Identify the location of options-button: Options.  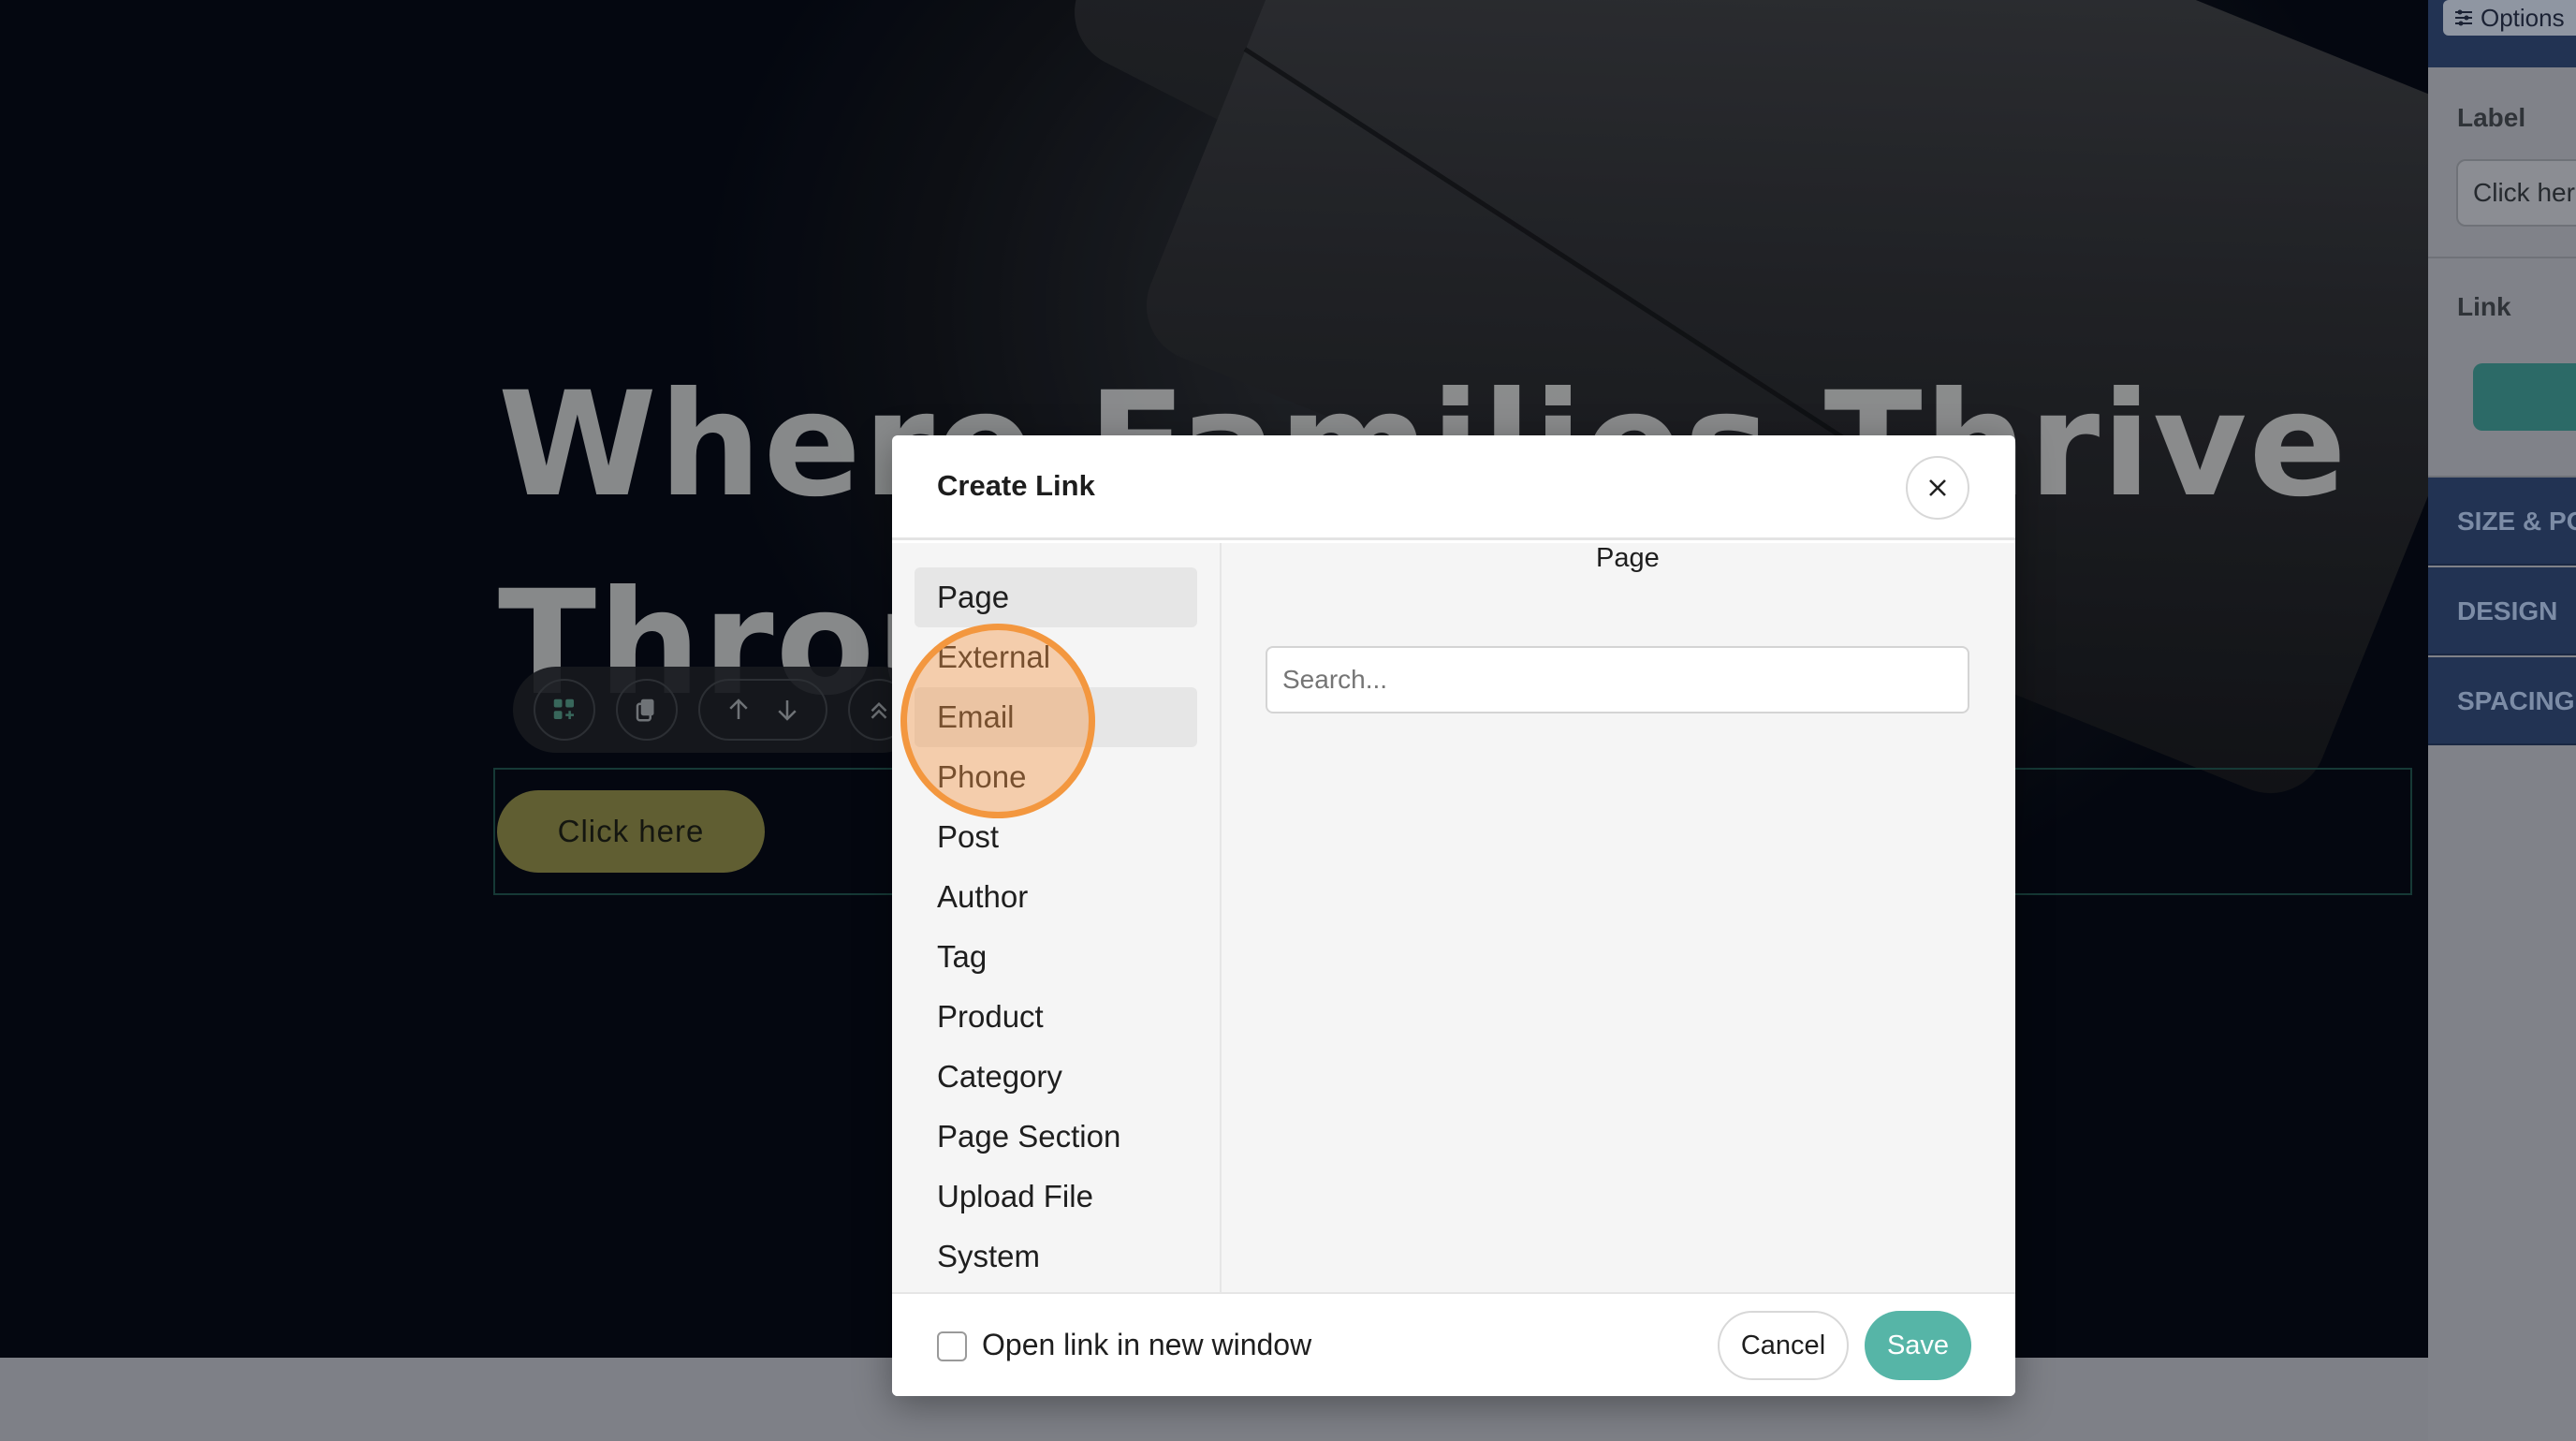
(2509, 18).